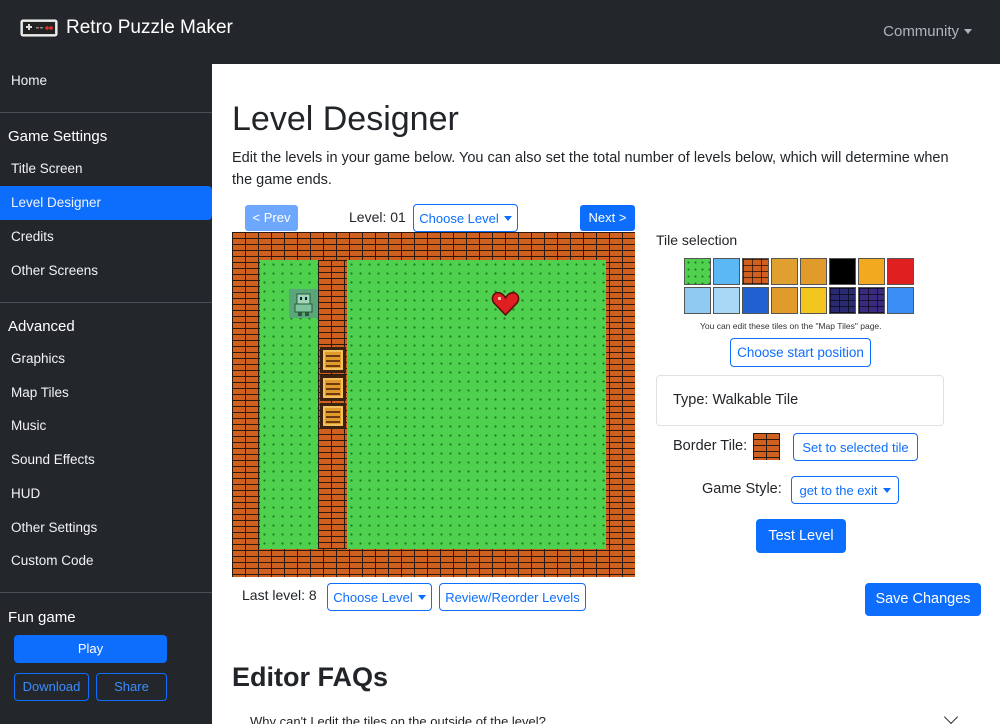 This screenshot has height=724, width=1000. Describe the element at coordinates (303, 303) in the screenshot. I see `player-start-icon` at that location.